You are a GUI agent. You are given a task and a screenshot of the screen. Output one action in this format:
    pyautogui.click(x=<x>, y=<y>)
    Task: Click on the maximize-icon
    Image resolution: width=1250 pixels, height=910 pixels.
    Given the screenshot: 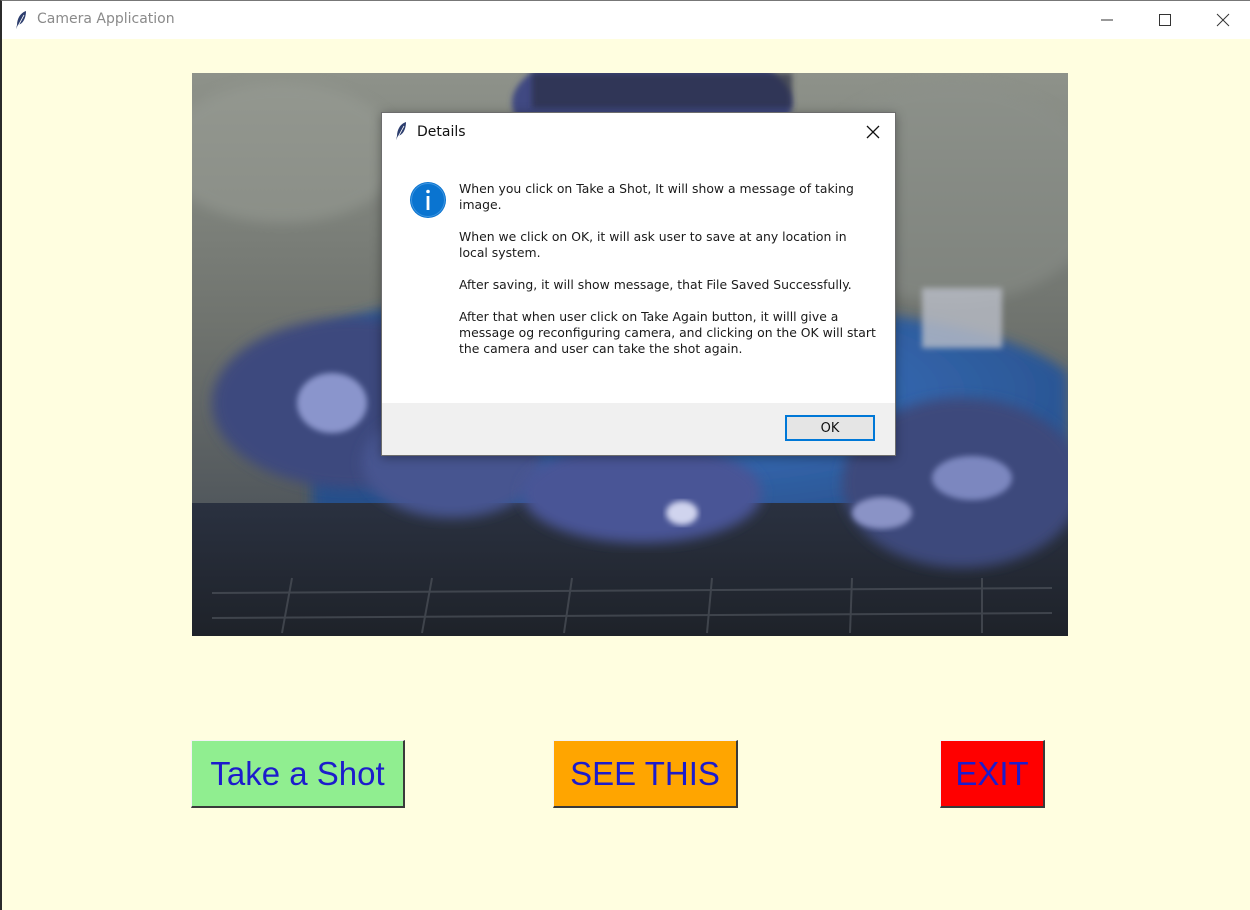 What is the action you would take?
    pyautogui.click(x=1165, y=20)
    